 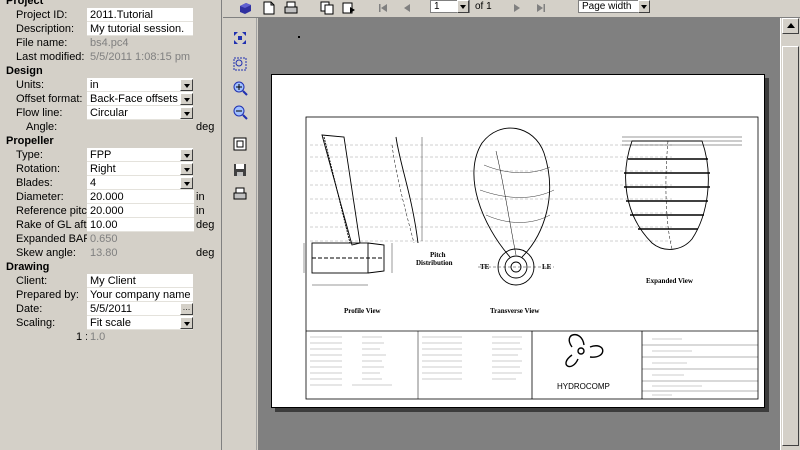 What do you see at coordinates (140, 85) in the screenshot?
I see `units-select: in` at bounding box center [140, 85].